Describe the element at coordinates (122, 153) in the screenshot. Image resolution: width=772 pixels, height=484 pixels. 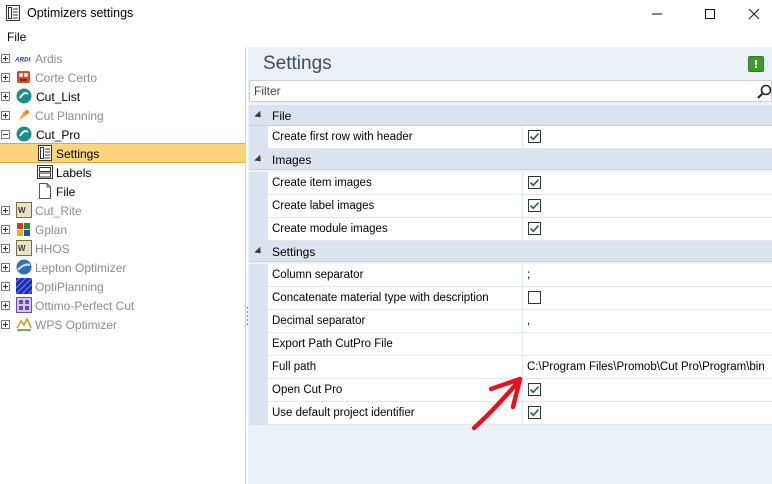
I see `tree-item-settings: Settings` at that location.